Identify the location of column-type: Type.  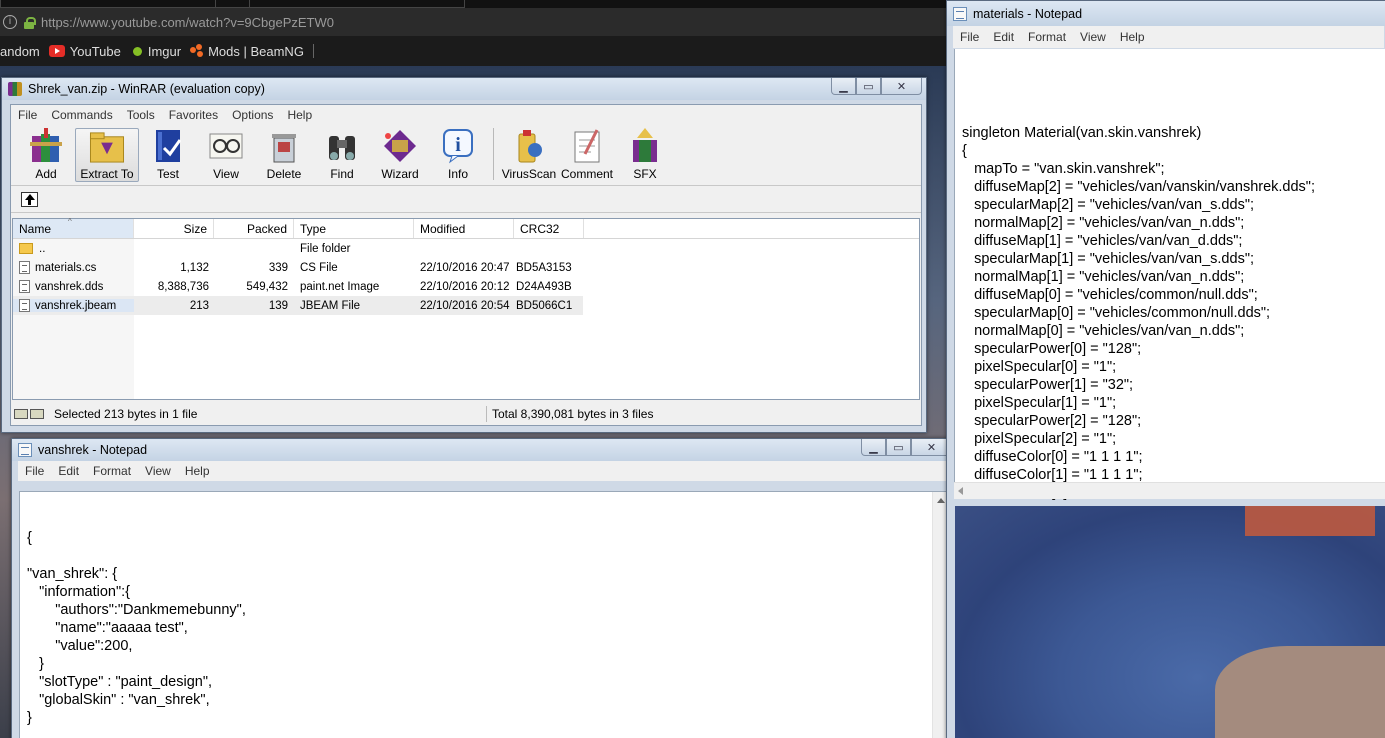
(354, 228).